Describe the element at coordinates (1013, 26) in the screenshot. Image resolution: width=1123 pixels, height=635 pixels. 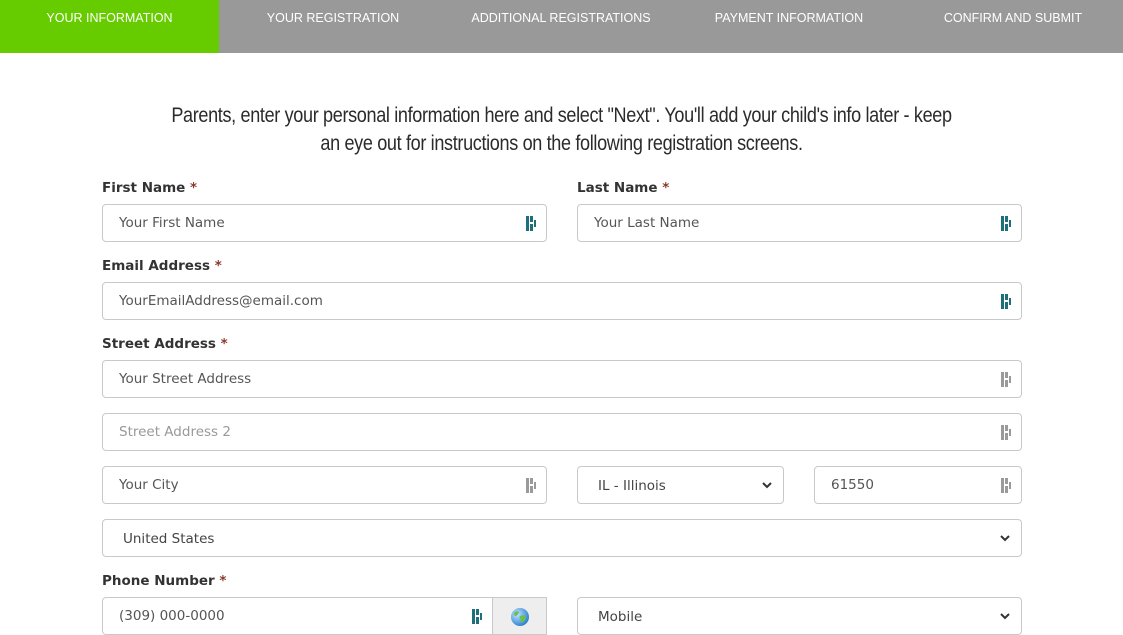
I see `step-confirm-and-submit: CONFIRM AND SUBMIT` at that location.